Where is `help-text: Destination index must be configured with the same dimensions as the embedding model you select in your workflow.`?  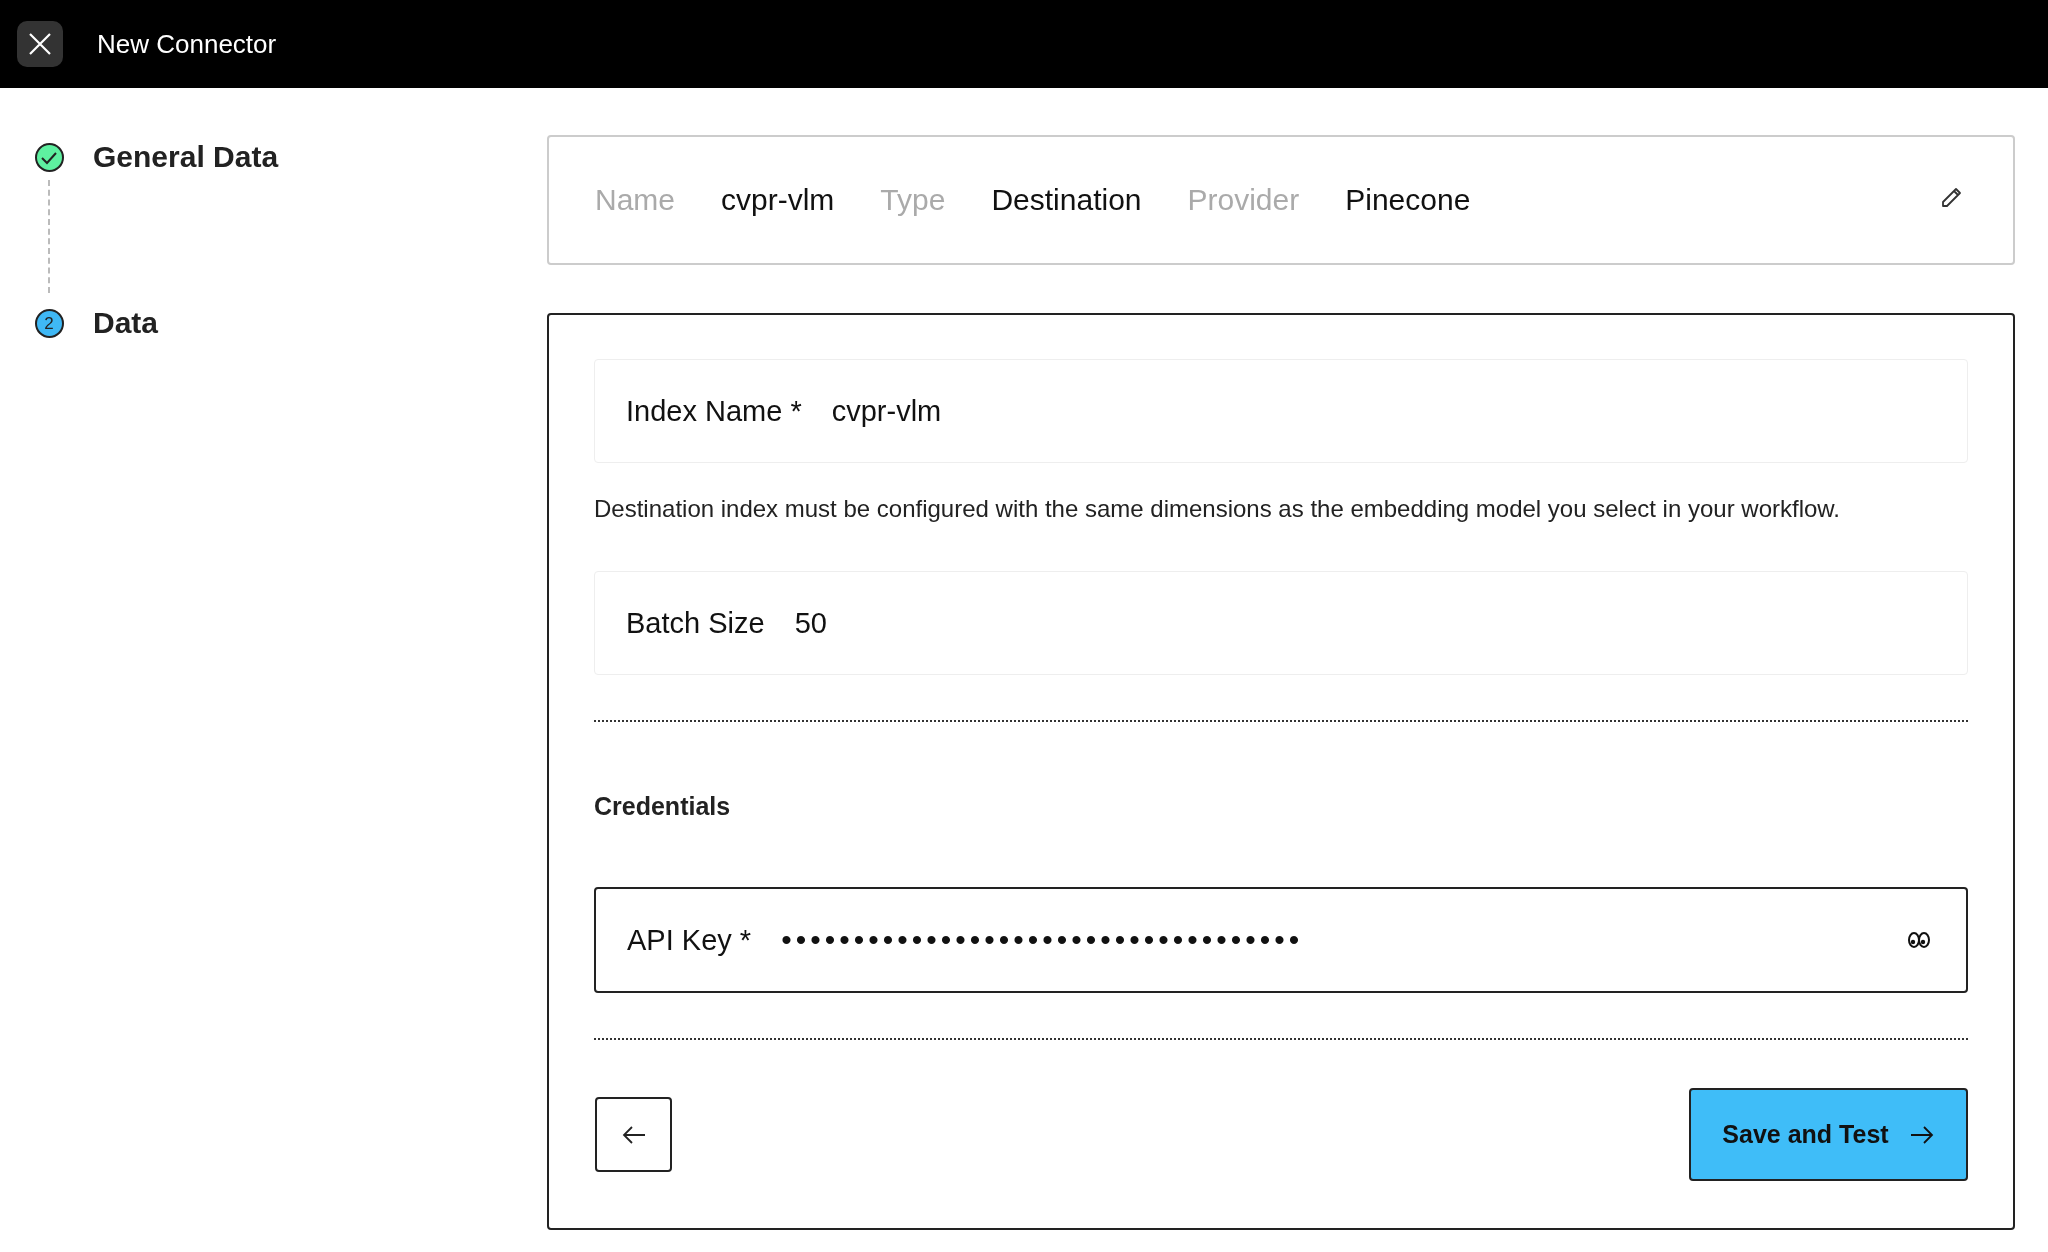 help-text: Destination index must be configured with the same dimensions as the embedding model you select in your workflow. is located at coordinates (1217, 509).